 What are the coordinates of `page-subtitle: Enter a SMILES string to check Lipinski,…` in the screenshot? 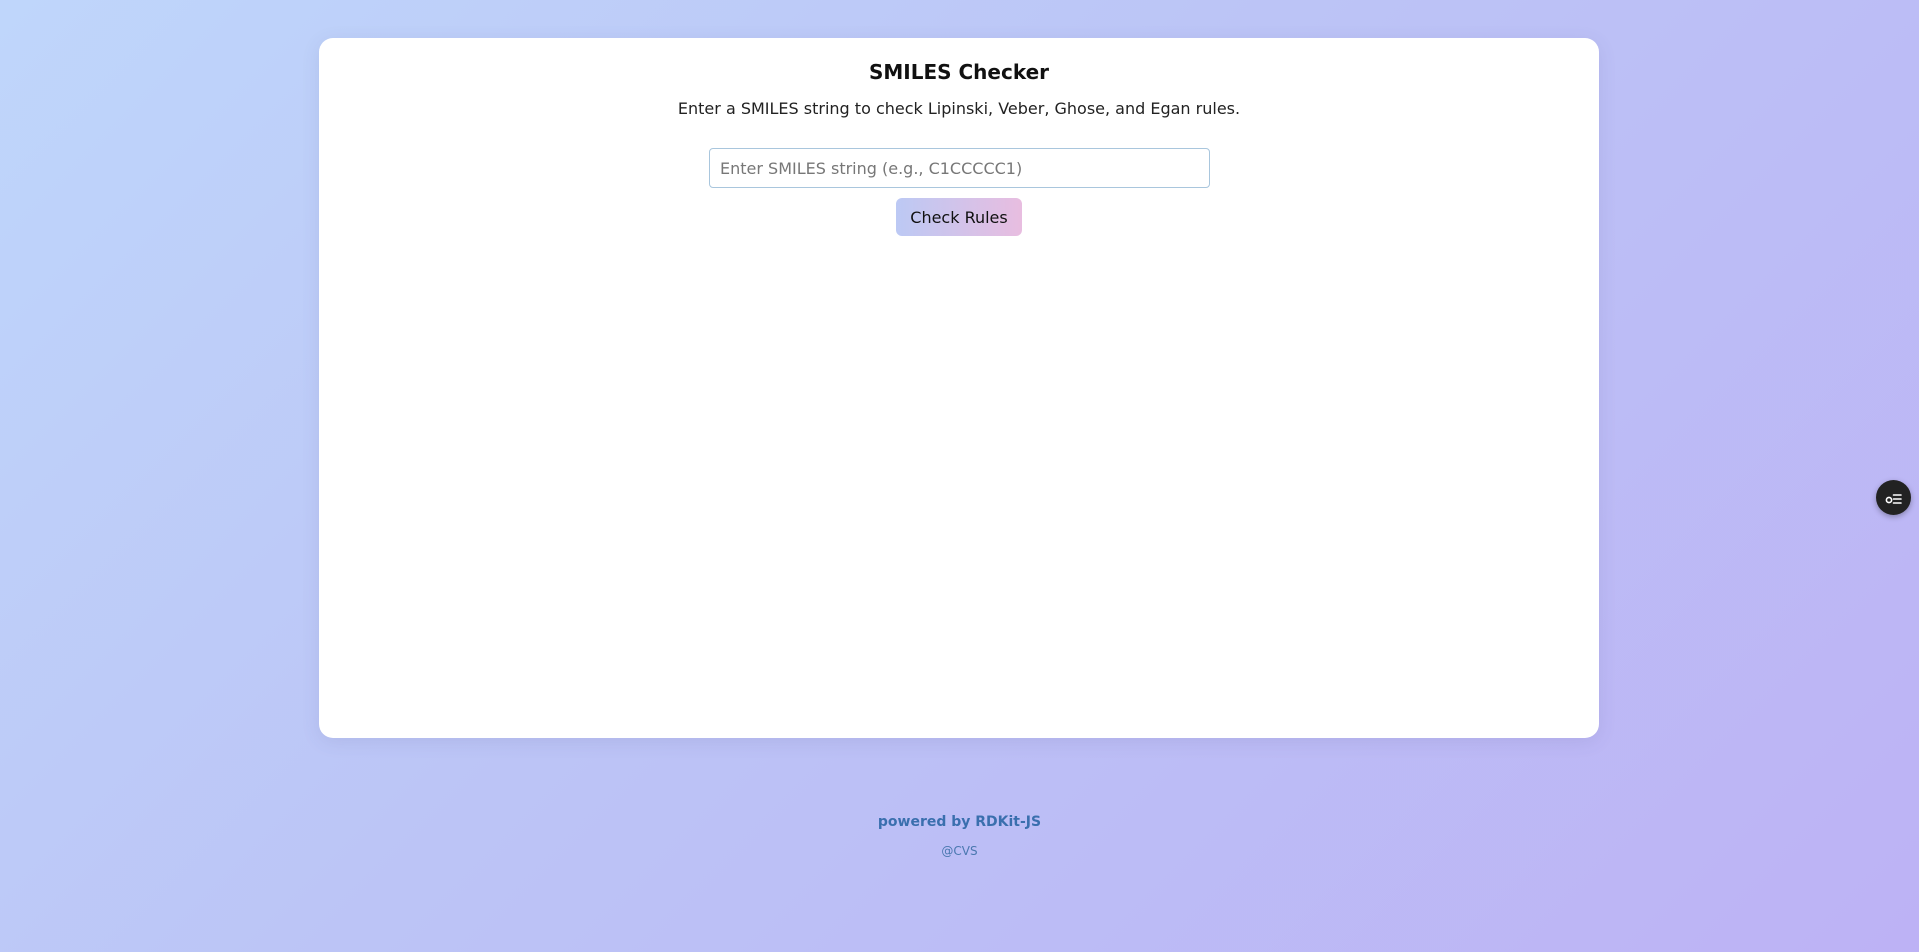 It's located at (959, 108).